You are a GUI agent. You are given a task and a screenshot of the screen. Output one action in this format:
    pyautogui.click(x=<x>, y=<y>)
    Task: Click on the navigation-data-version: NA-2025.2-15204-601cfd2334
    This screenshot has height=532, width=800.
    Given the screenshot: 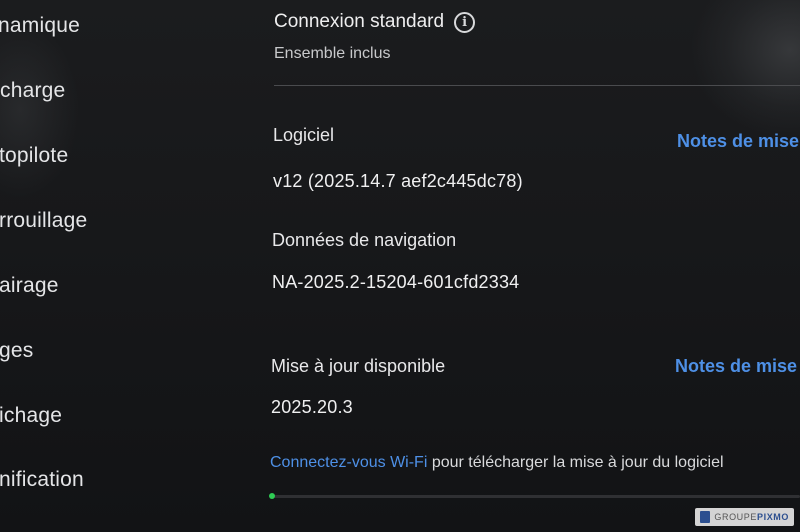 What is the action you would take?
    pyautogui.click(x=396, y=282)
    